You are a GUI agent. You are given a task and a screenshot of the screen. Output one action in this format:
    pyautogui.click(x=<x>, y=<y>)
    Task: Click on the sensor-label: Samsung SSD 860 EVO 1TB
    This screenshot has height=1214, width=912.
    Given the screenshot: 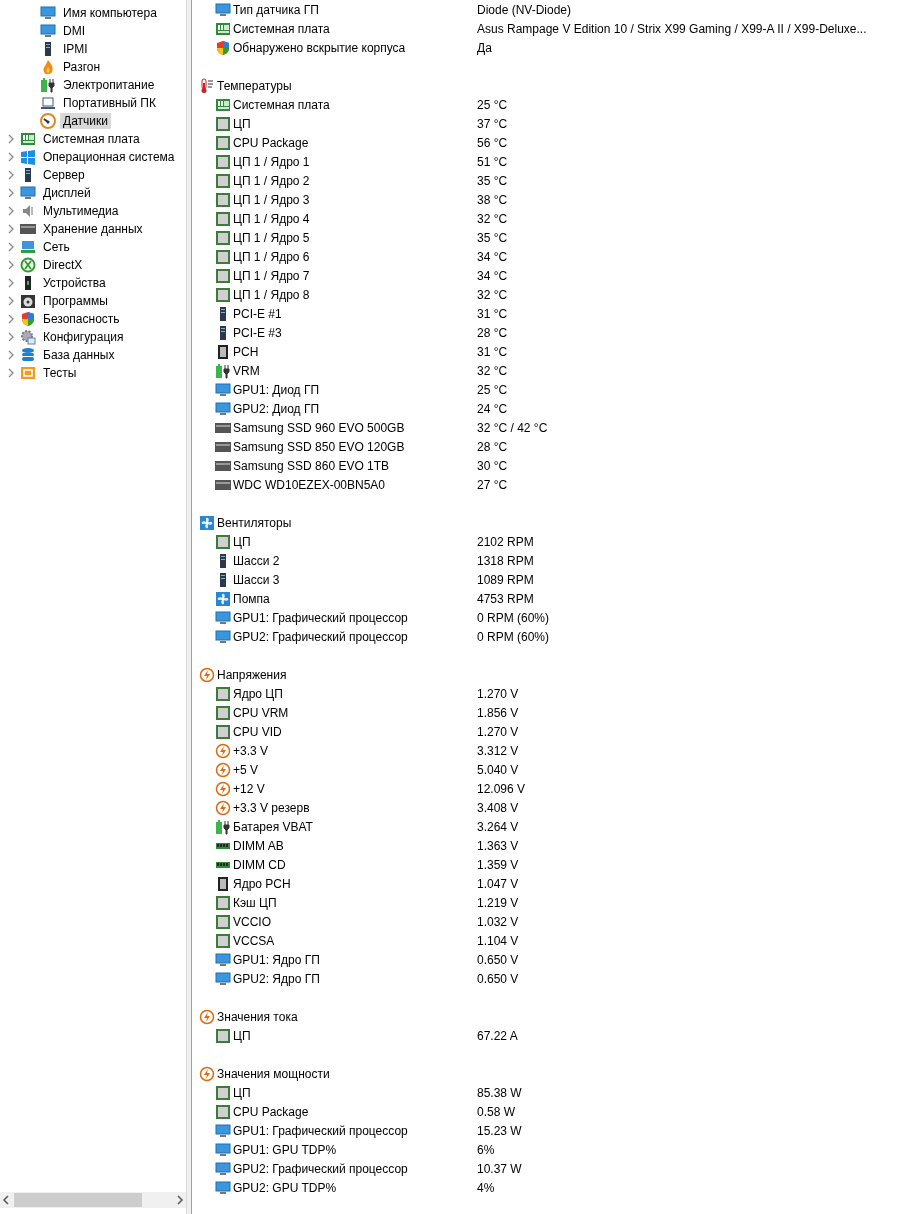 What is the action you would take?
    pyautogui.click(x=311, y=465)
    